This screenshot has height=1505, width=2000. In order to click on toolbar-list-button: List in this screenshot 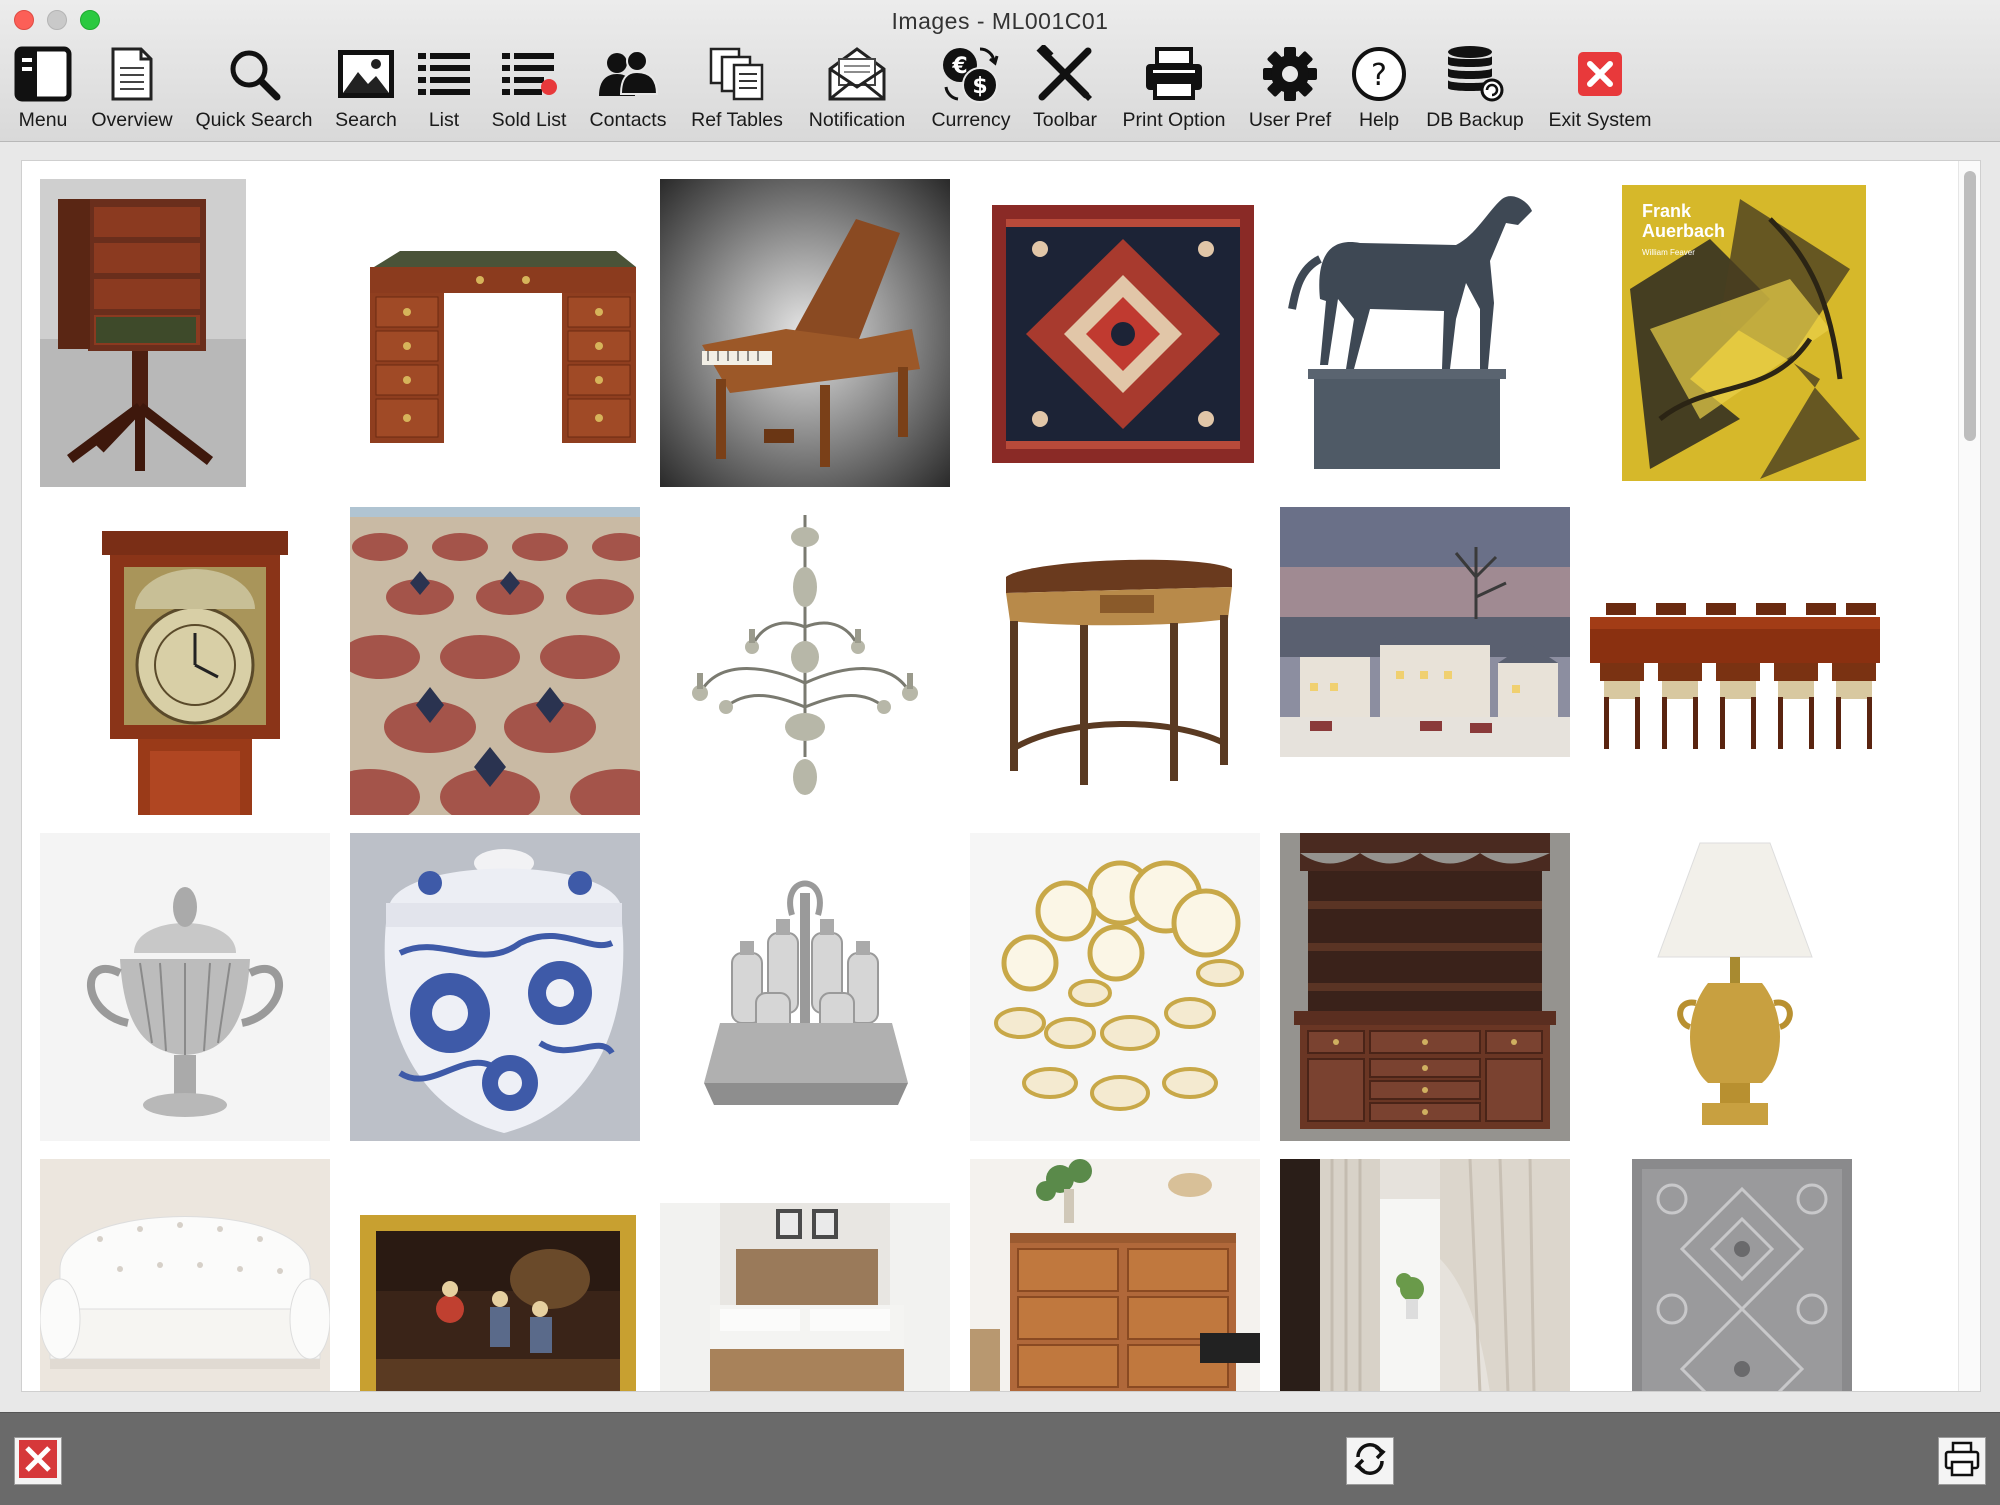, I will do `click(444, 90)`.